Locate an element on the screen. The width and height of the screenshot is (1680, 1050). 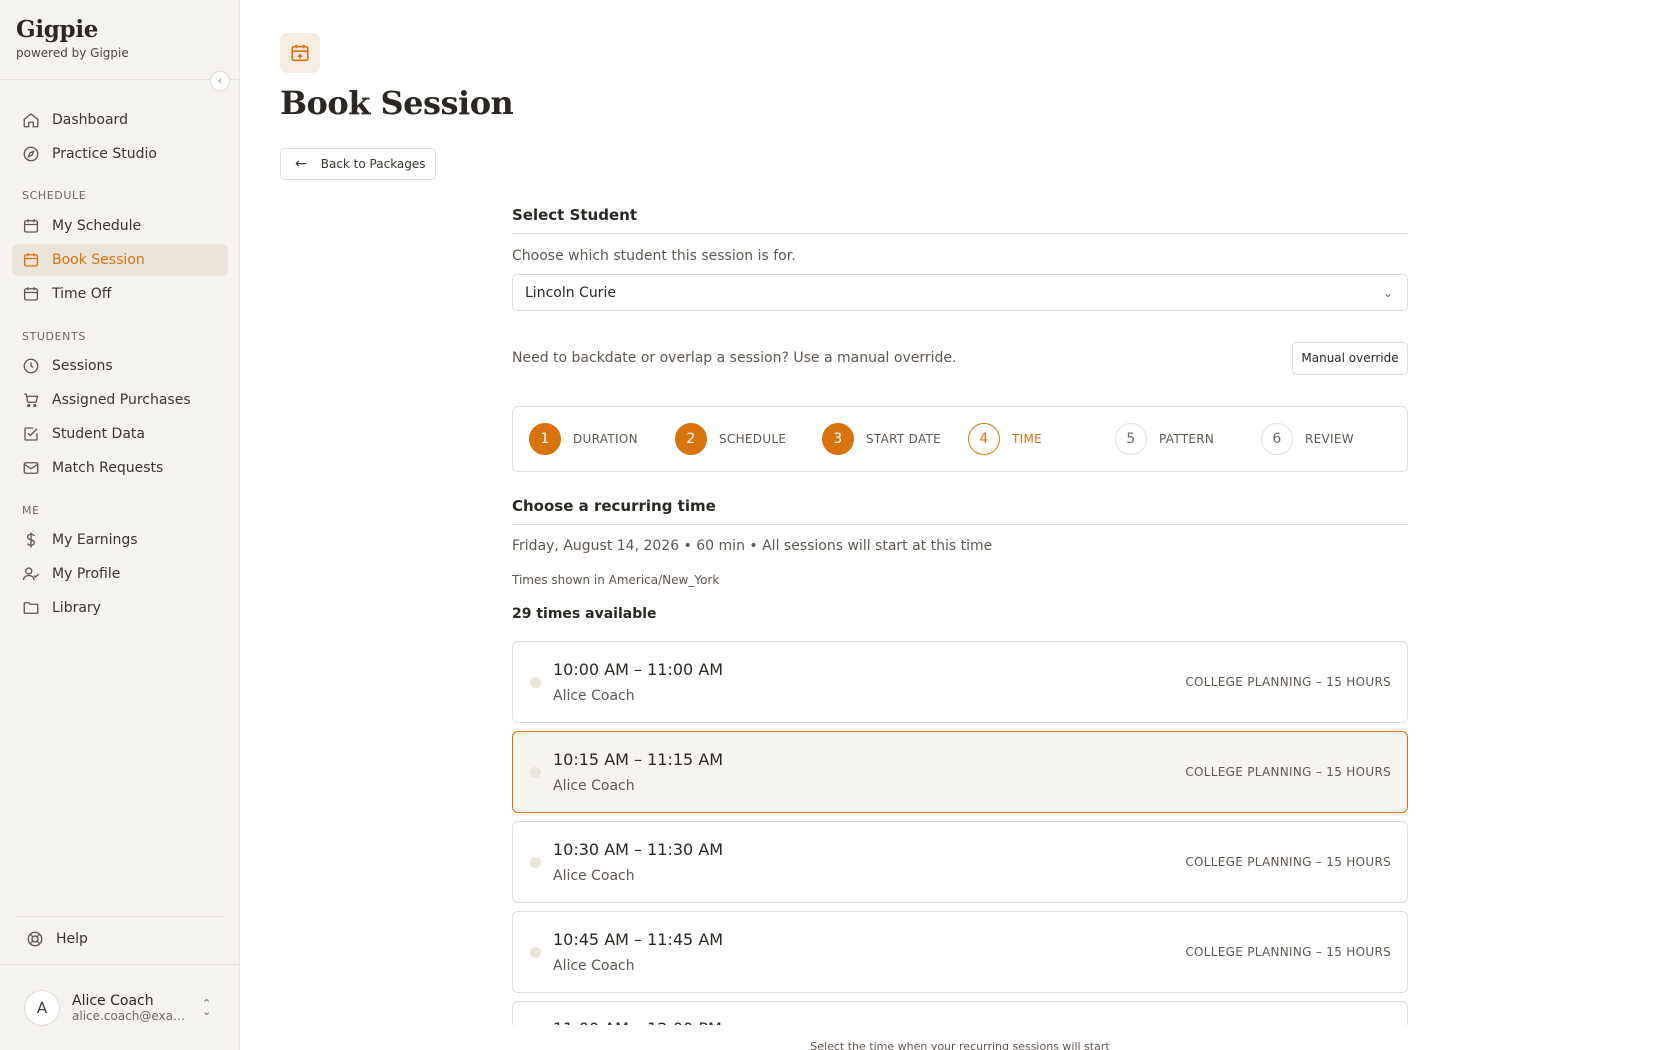
user-email: alice.coach@example.com is located at coordinates (132, 1016).